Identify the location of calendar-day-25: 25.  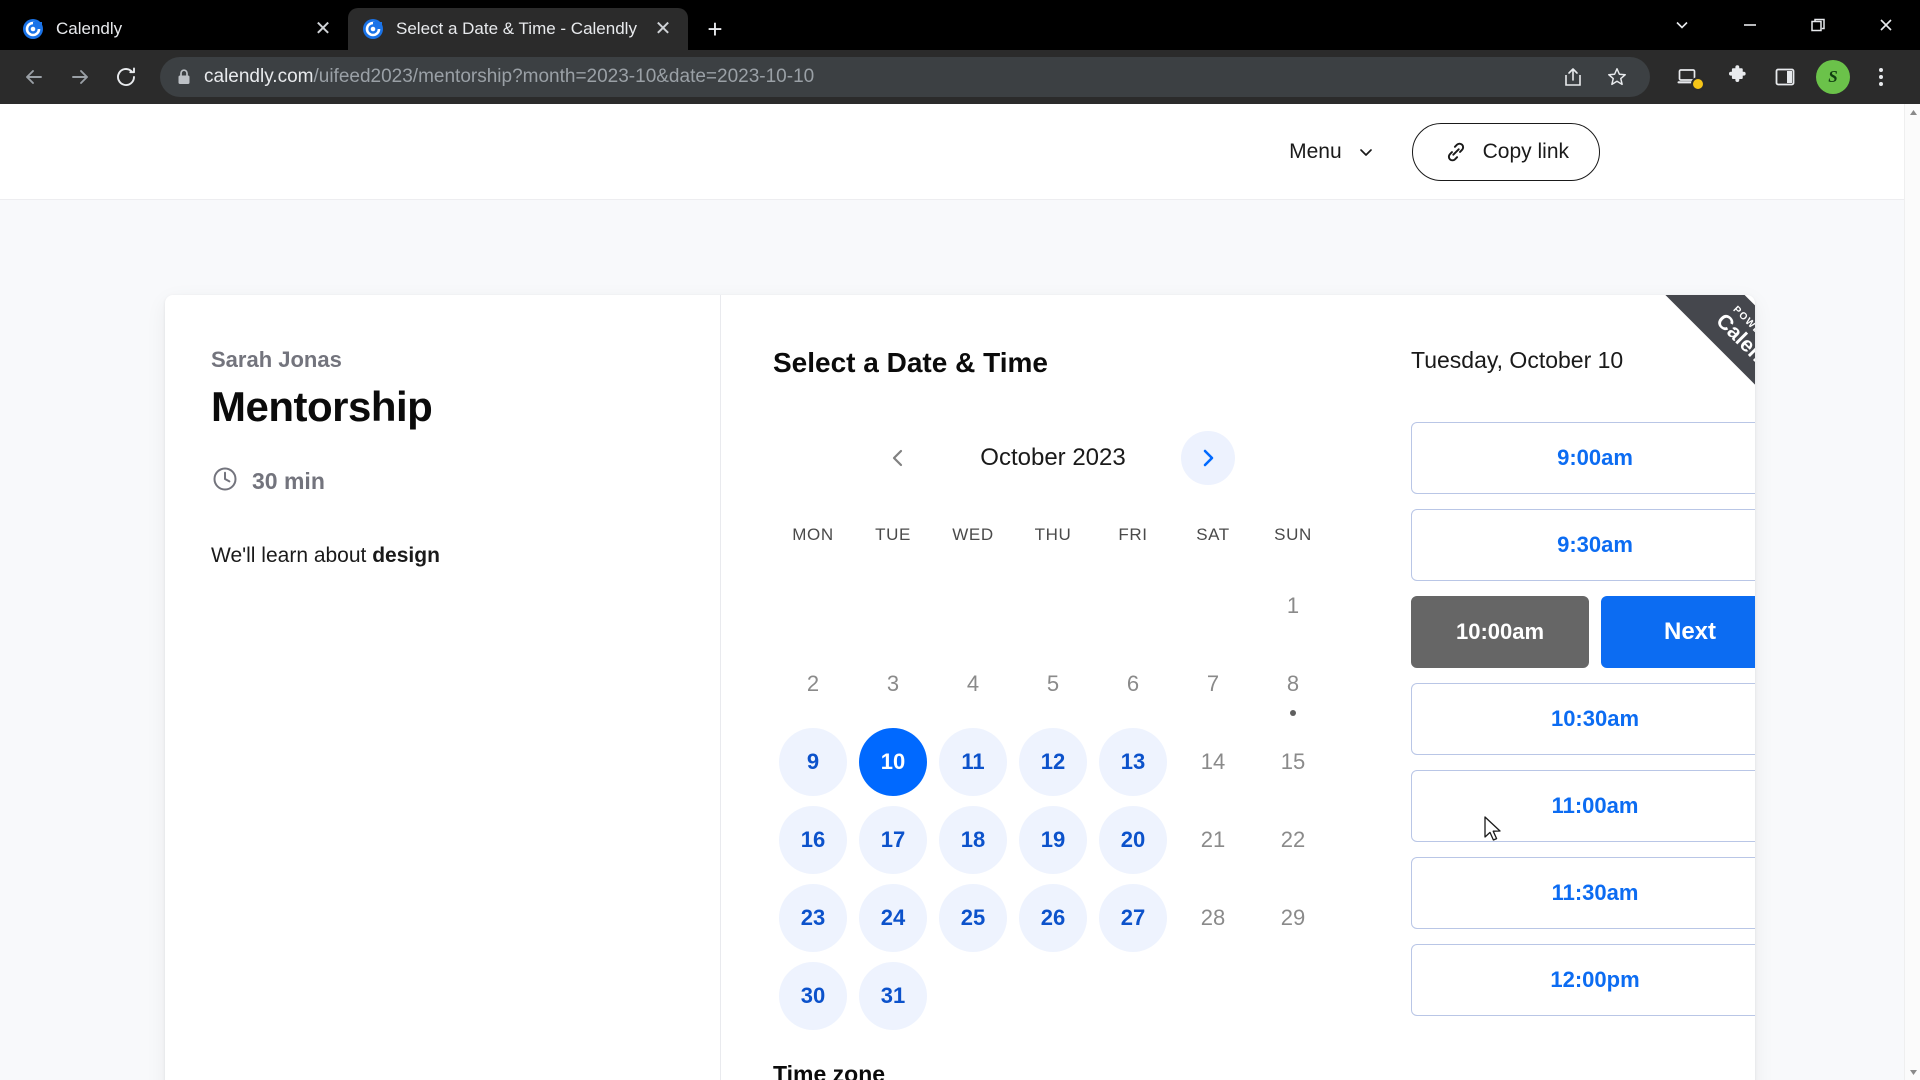
(973, 918).